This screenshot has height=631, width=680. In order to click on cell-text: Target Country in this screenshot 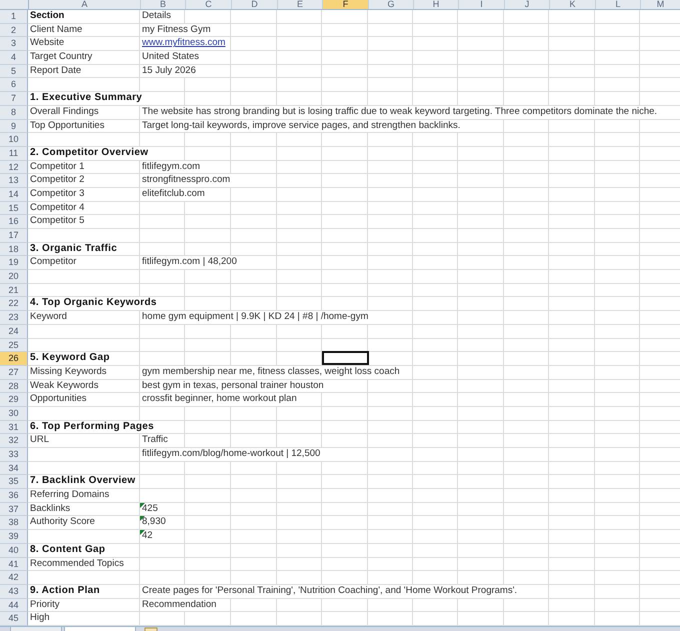, I will do `click(61, 57)`.